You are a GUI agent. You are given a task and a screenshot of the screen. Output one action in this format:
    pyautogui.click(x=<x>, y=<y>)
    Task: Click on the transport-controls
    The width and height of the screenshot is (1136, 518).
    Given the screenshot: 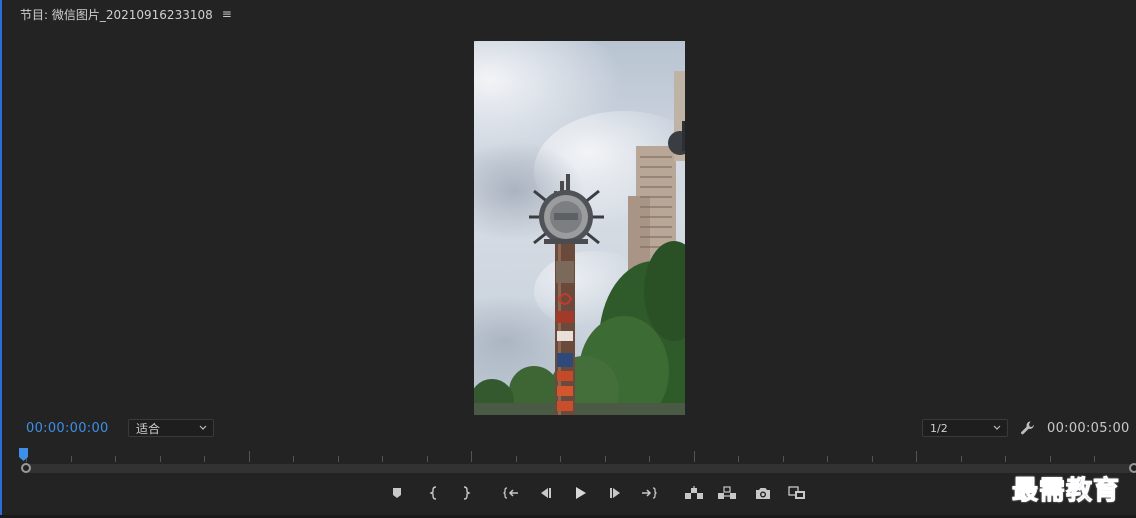 What is the action you would take?
    pyautogui.click(x=568, y=493)
    